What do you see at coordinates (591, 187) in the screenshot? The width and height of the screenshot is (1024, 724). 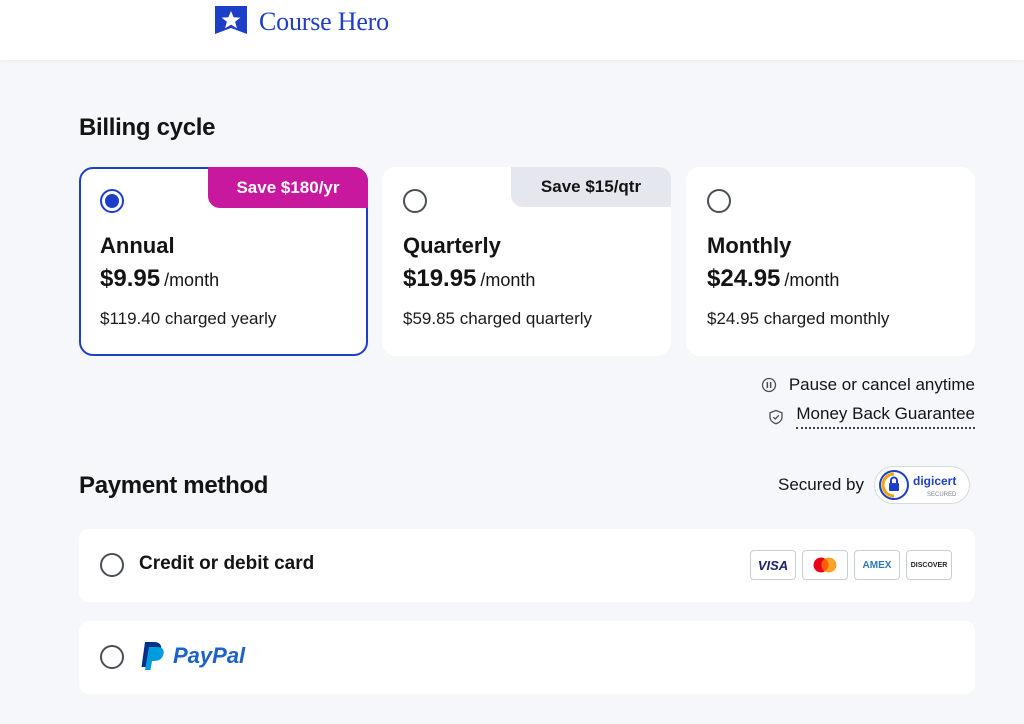 I see `savings-badge: Save $15/qtr` at bounding box center [591, 187].